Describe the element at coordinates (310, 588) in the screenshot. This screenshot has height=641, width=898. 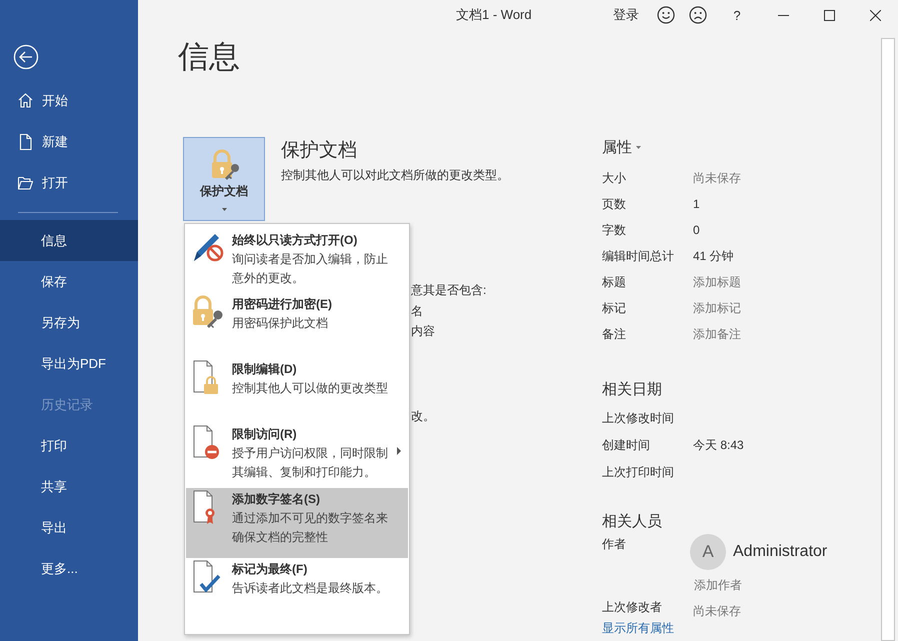
I see `menu-item-description: 告诉读者此文档是最终版本。` at that location.